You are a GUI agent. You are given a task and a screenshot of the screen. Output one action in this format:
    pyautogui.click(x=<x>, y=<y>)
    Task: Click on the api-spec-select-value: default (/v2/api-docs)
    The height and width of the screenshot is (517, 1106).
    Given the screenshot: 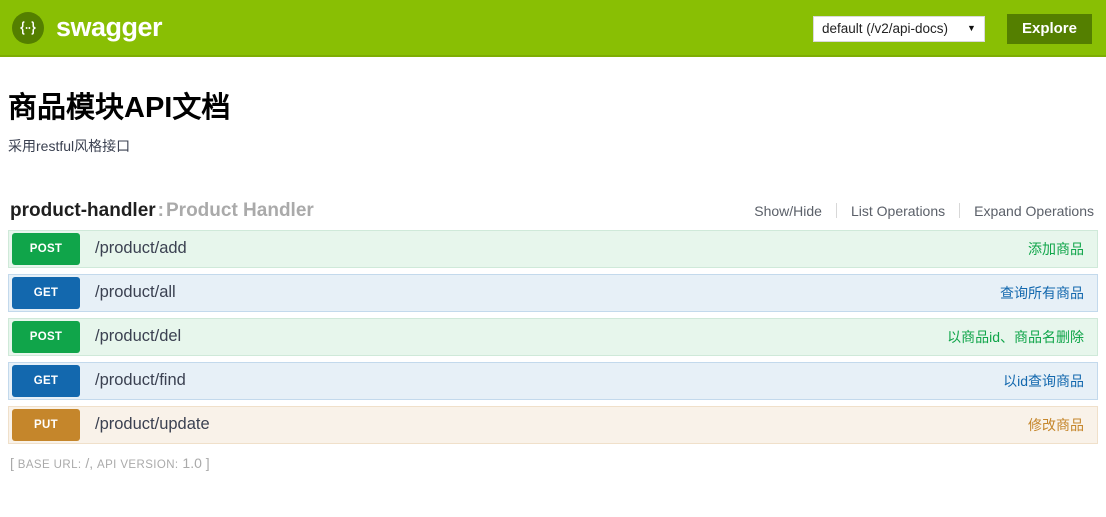 What is the action you would take?
    pyautogui.click(x=885, y=28)
    